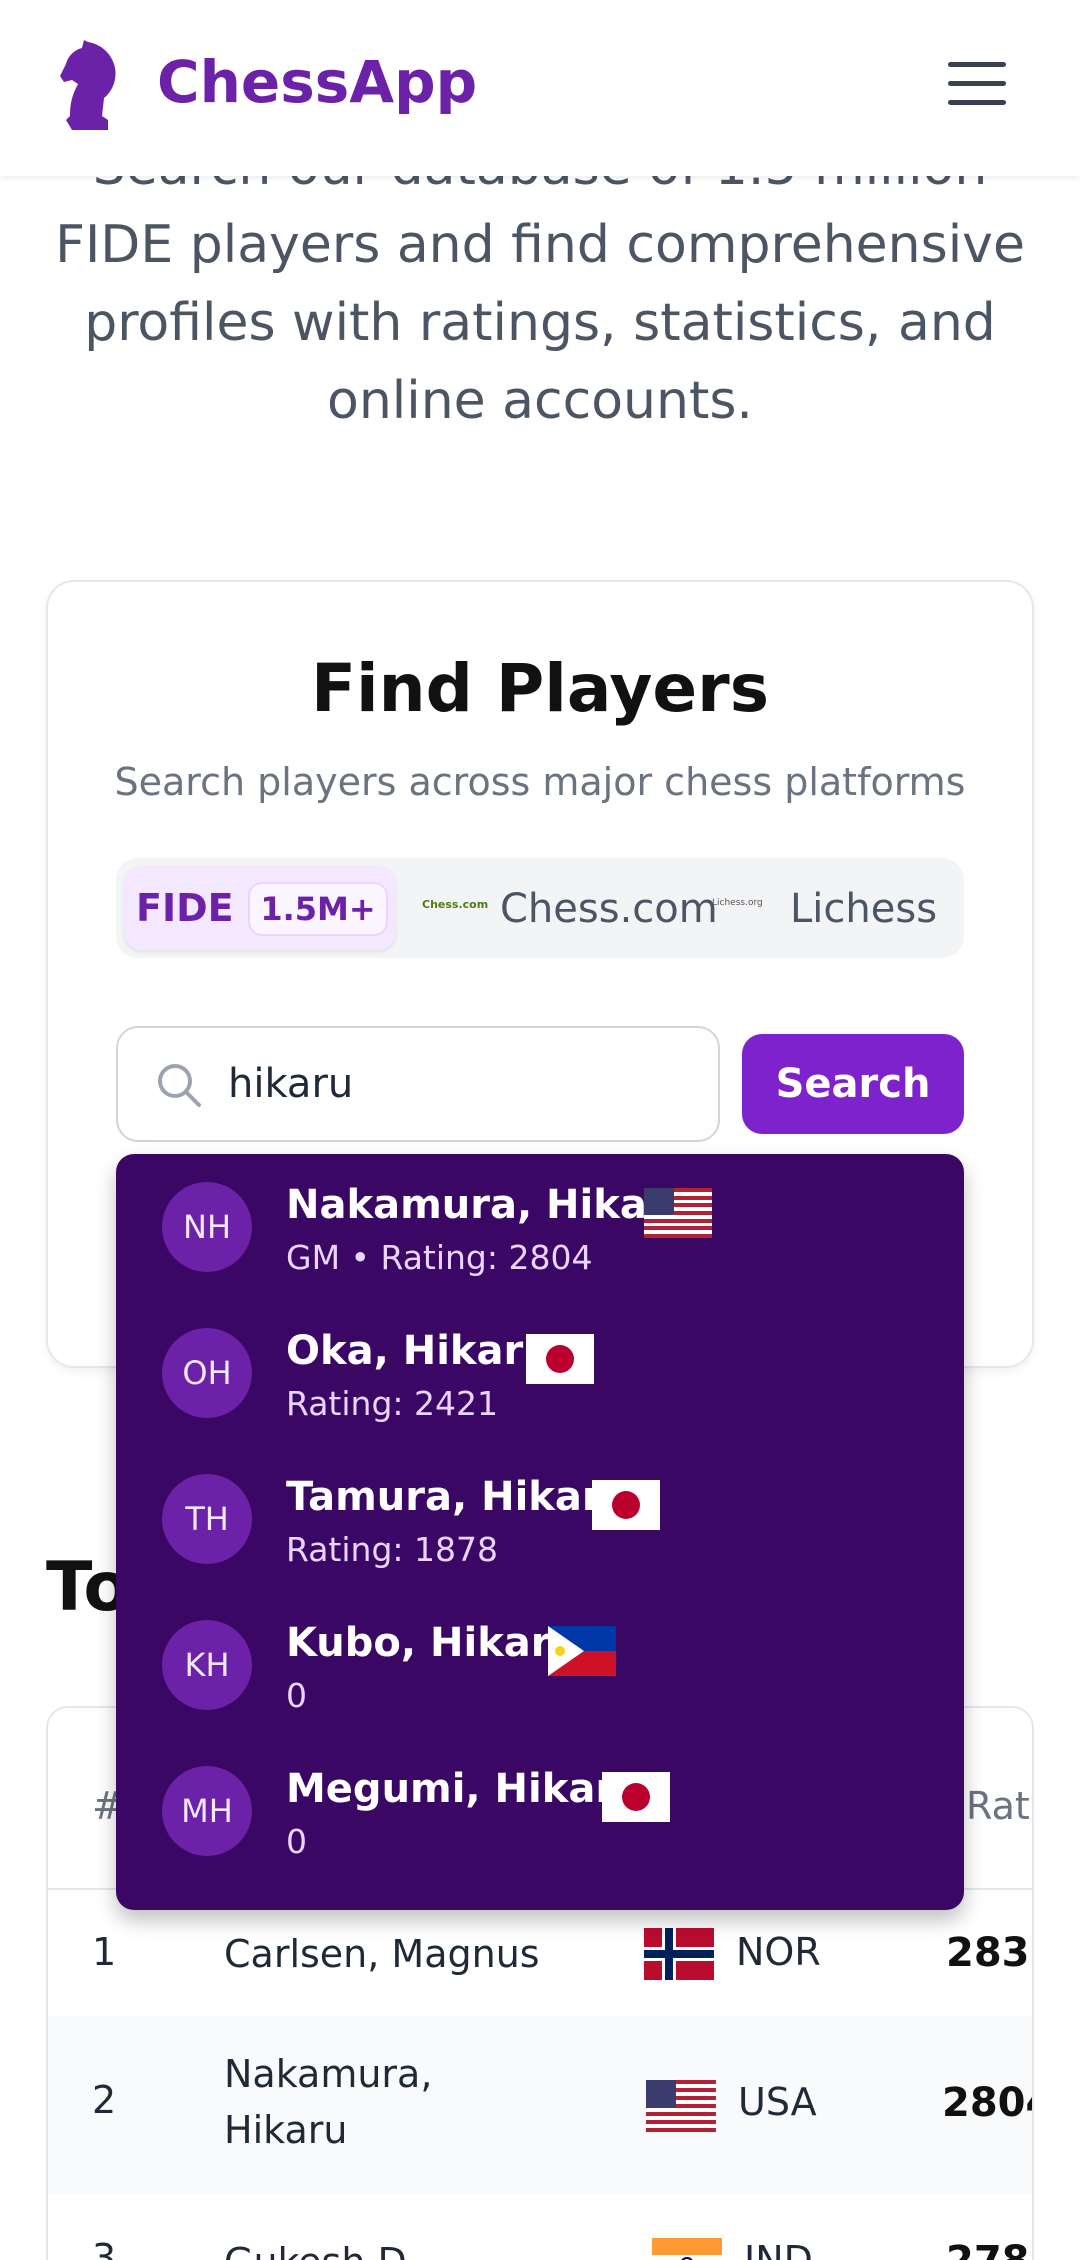  Describe the element at coordinates (989, 1953) in the screenshot. I see `row-rating: 2837` at that location.